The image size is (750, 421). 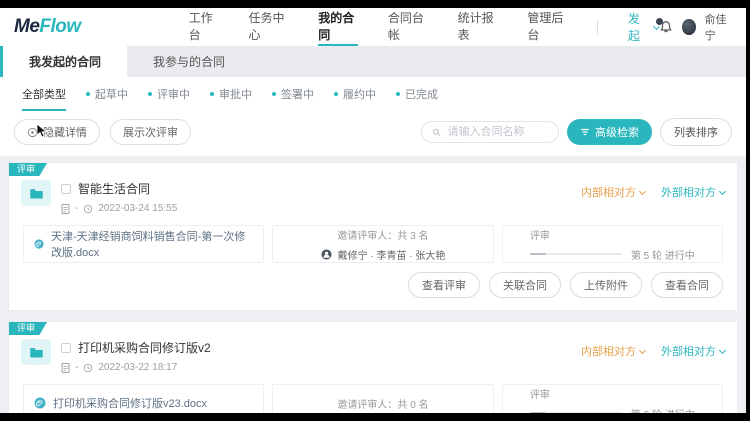 I want to click on filter-label: 审批中, so click(x=235, y=95).